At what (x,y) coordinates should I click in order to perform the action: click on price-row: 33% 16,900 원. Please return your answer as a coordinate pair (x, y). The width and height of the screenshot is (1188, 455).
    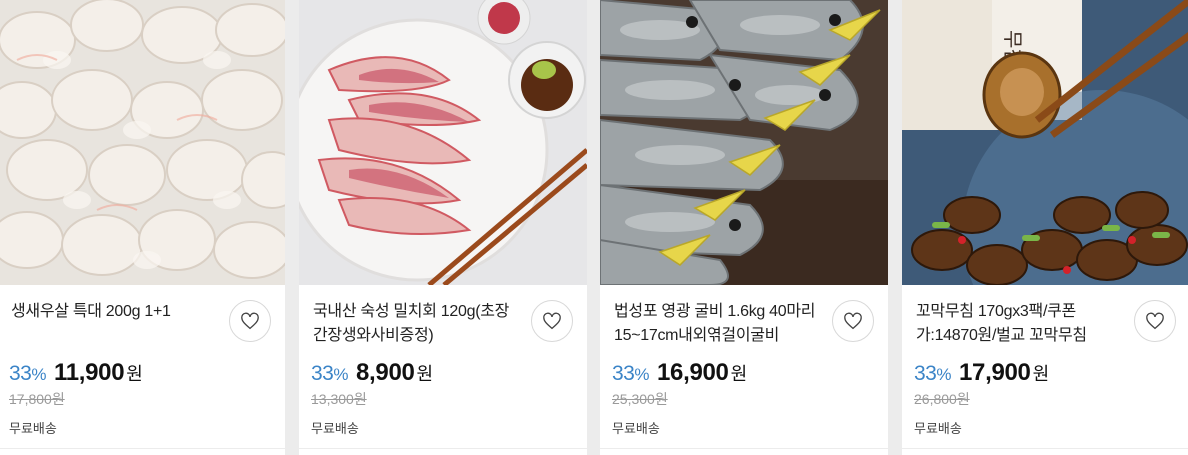
    Looking at the image, I should click on (679, 373).